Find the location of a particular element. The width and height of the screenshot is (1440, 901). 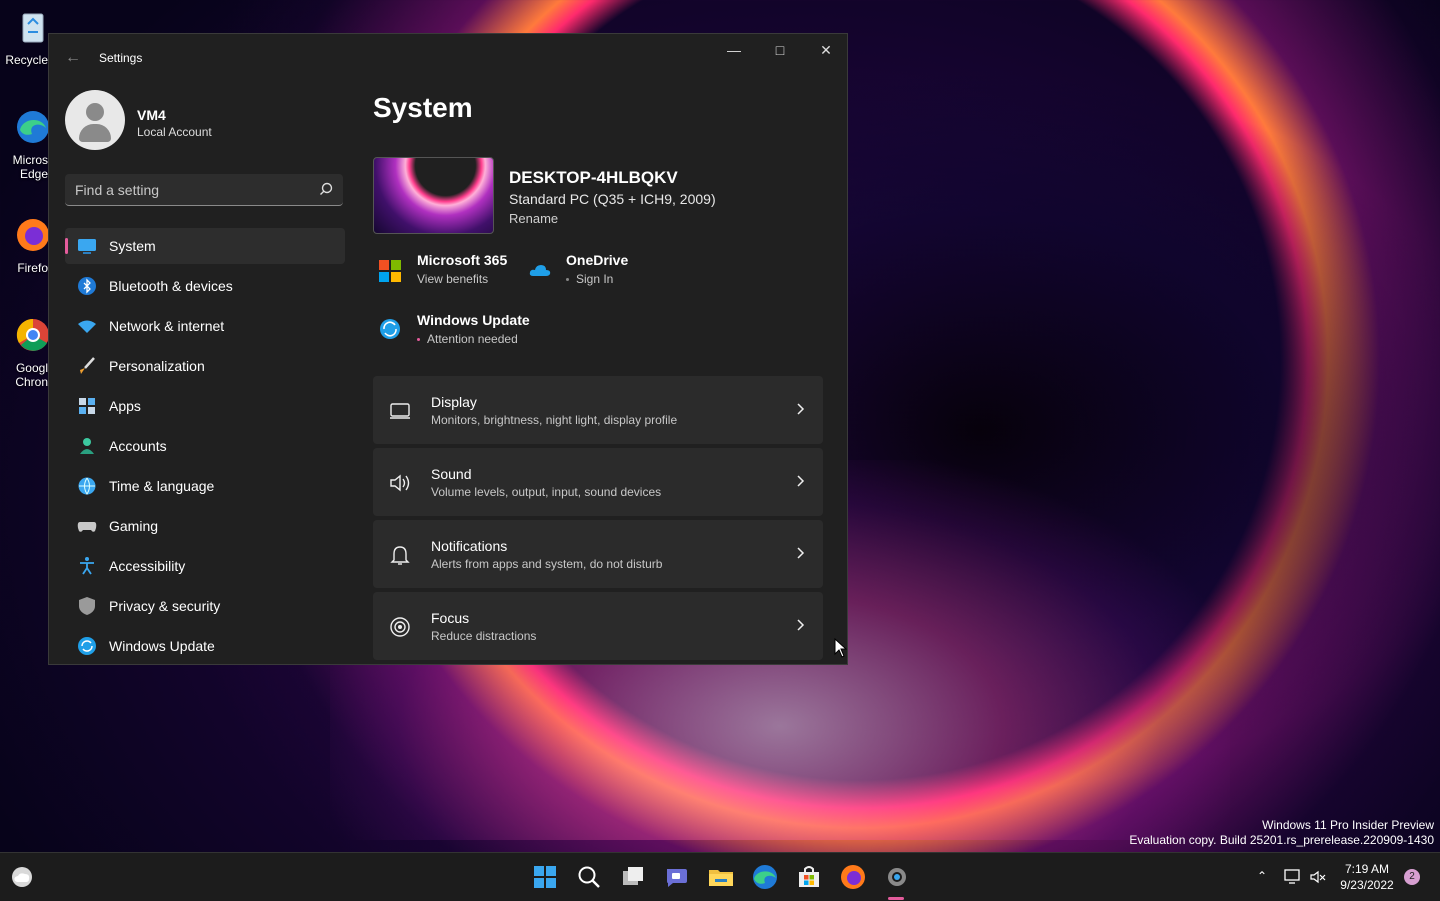

sidebar-item-bluetooth: Bluetooth & devices is located at coordinates (205, 286).